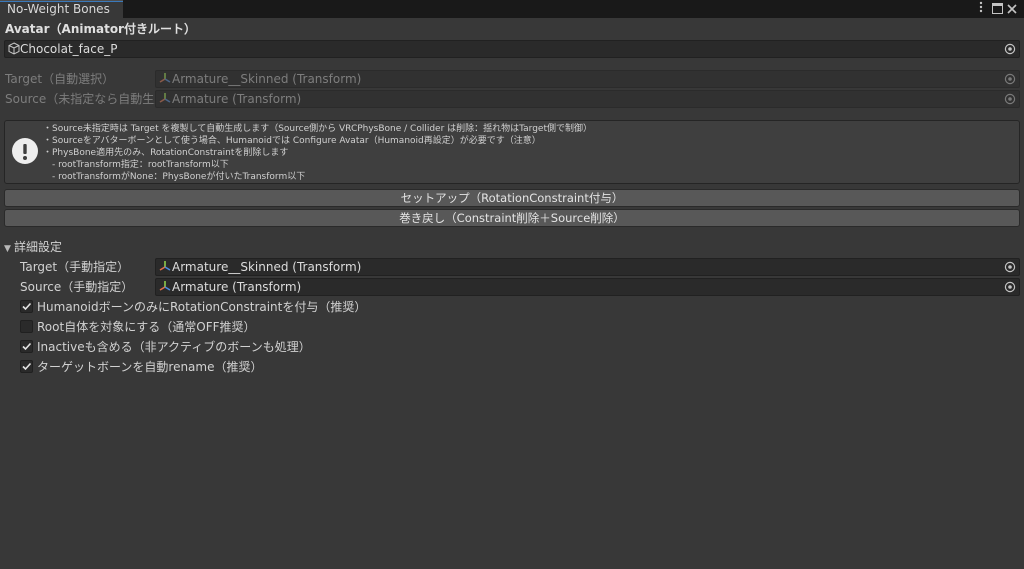 This screenshot has width=1024, height=569. Describe the element at coordinates (587, 267) in the screenshot. I see `target-manual-field: Armature__Skinned (Transform)` at that location.